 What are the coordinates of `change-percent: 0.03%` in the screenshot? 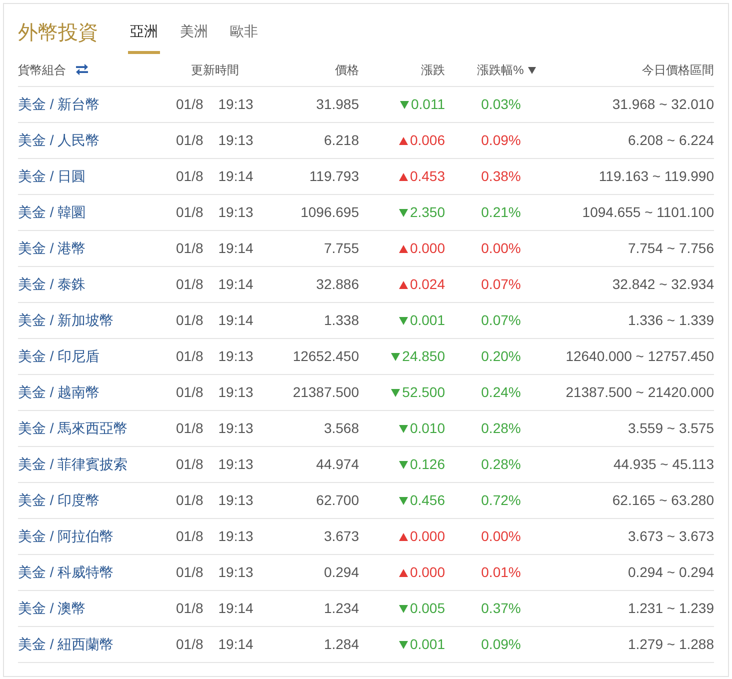 It's located at (501, 104).